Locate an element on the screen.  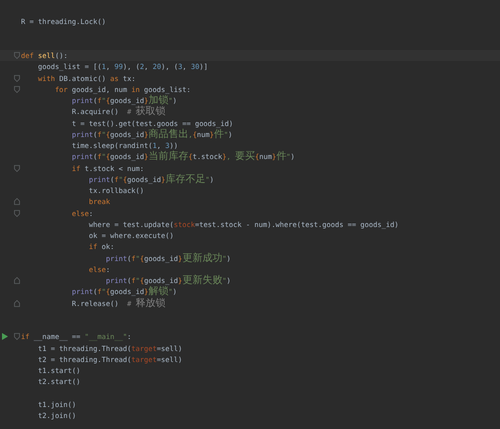
run-icon is located at coordinates (5, 336).